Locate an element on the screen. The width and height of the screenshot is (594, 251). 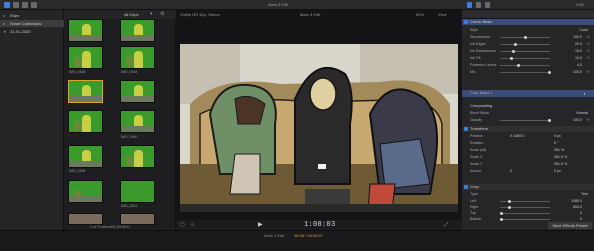
color-board-icon: ◐ is located at coordinates (585, 93).